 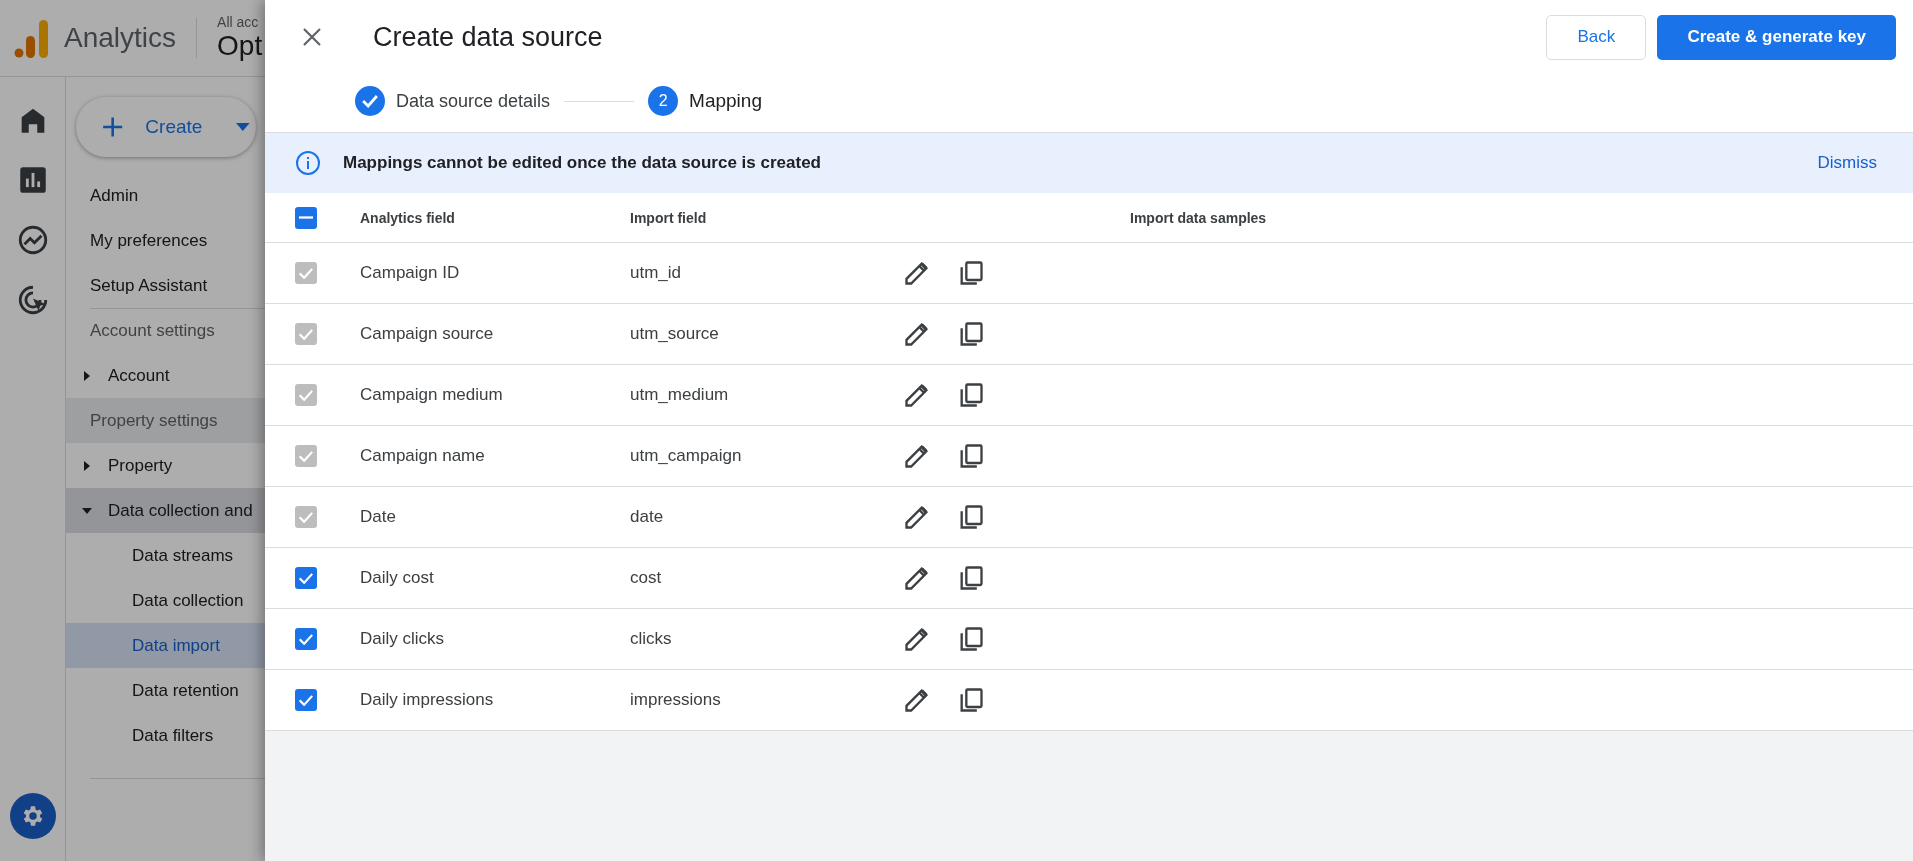 I want to click on table-cell-text: Campaign ID, so click(x=410, y=273).